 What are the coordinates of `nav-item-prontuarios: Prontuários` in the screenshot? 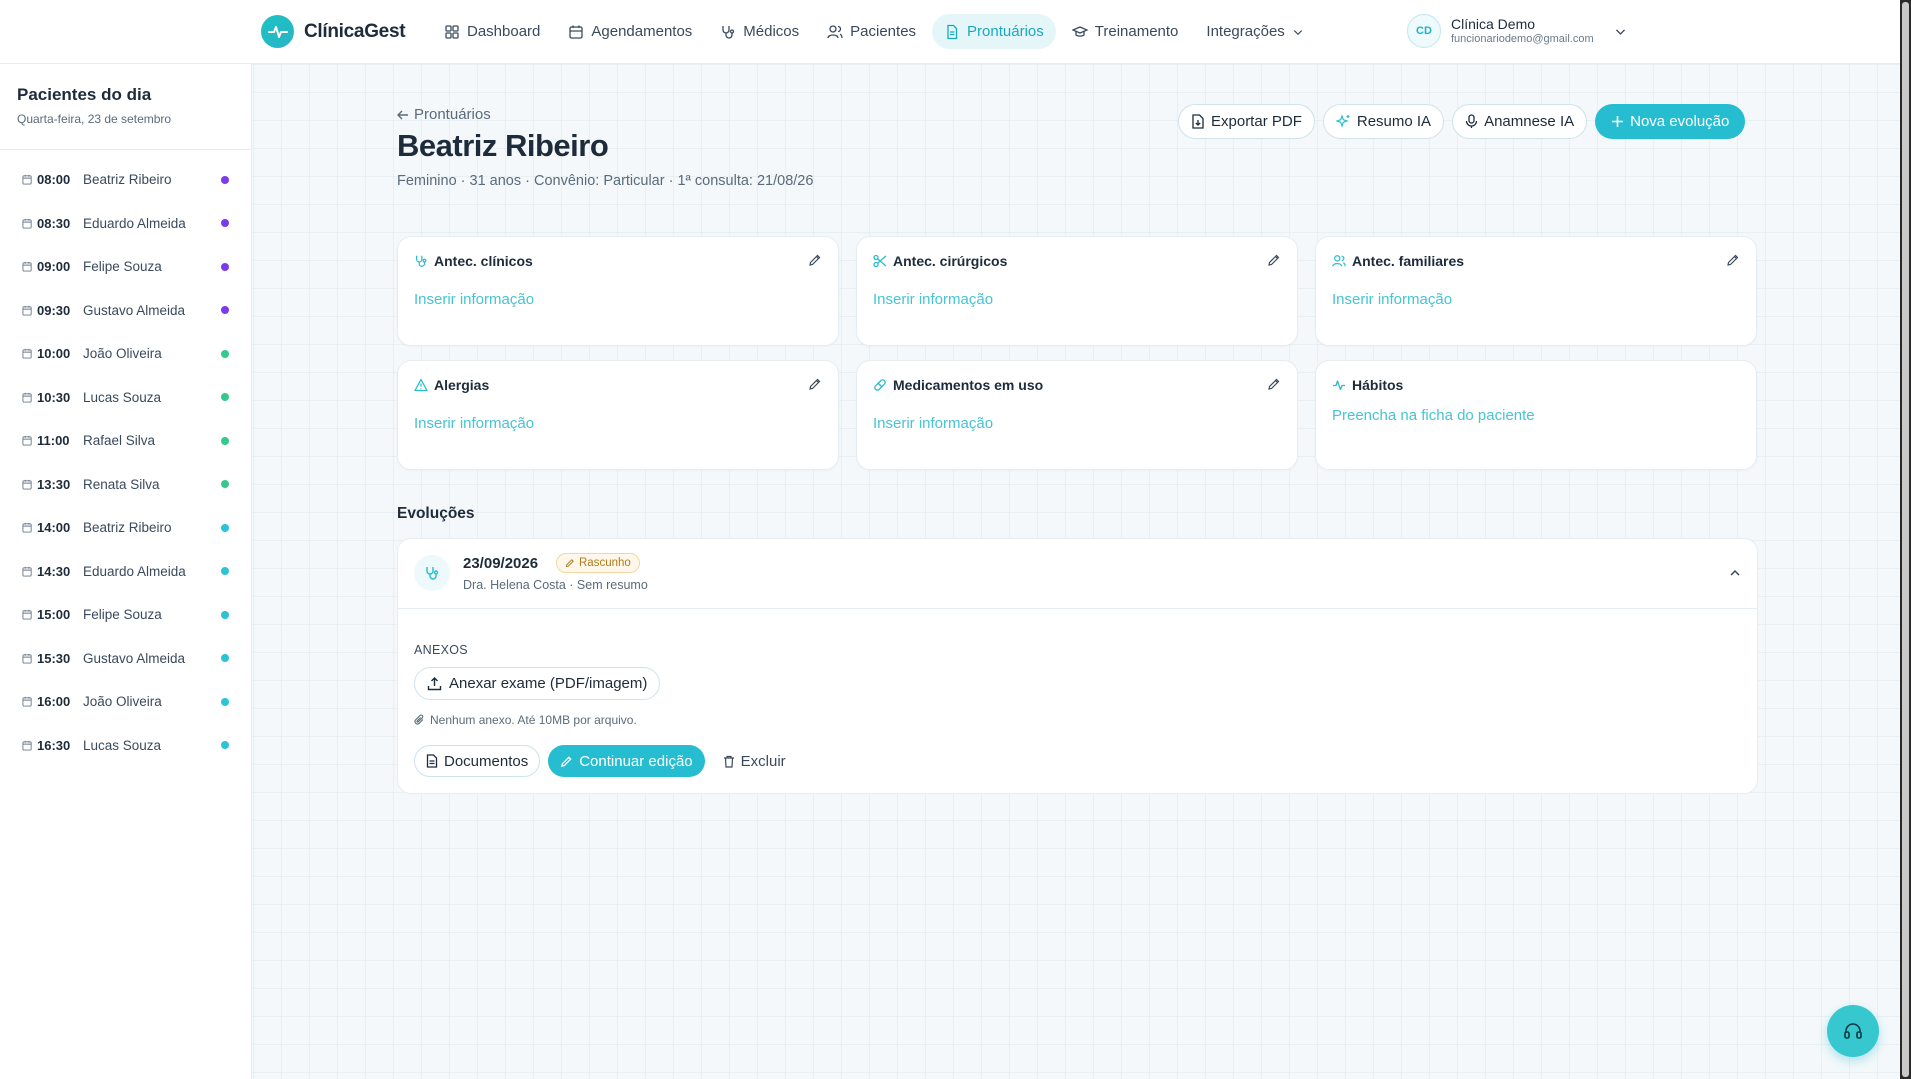 It's located at (994, 31).